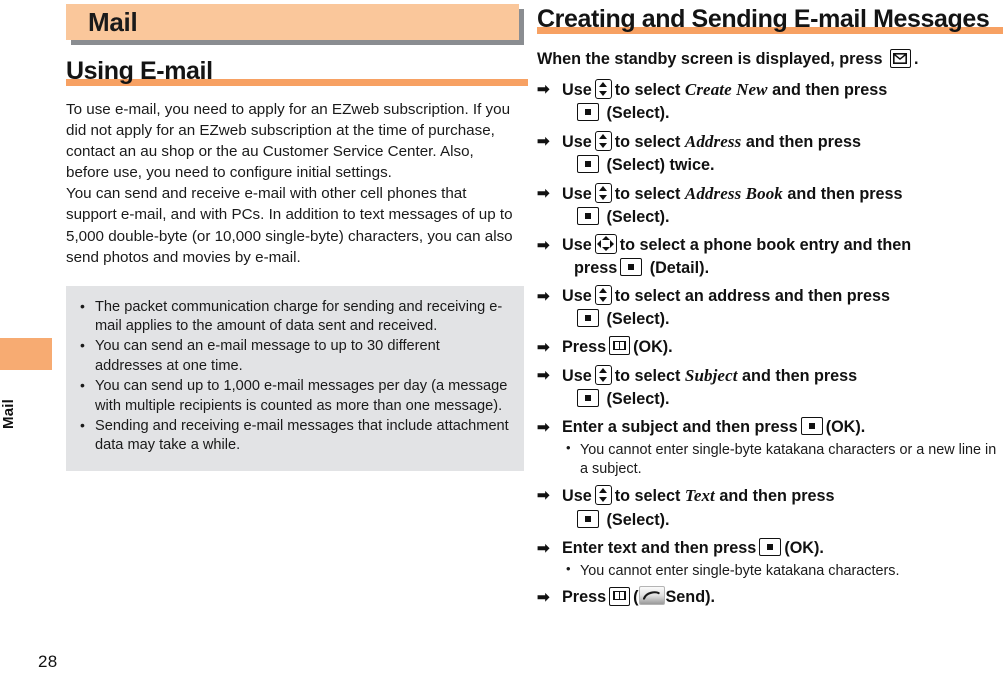  Describe the element at coordinates (292, 22) in the screenshot. I see `chapter-banner-block: Mail` at that location.